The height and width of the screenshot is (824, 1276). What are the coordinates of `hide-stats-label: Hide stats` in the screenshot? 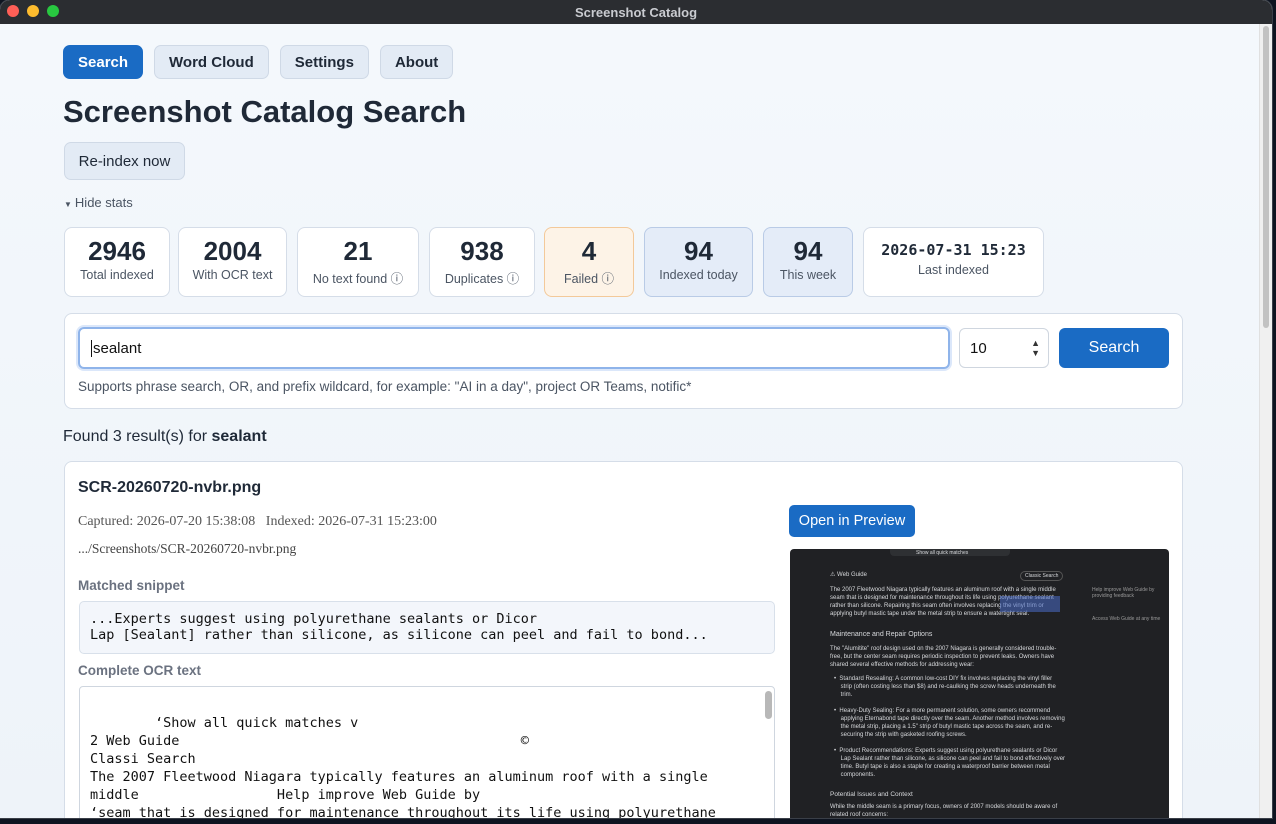 It's located at (103, 202).